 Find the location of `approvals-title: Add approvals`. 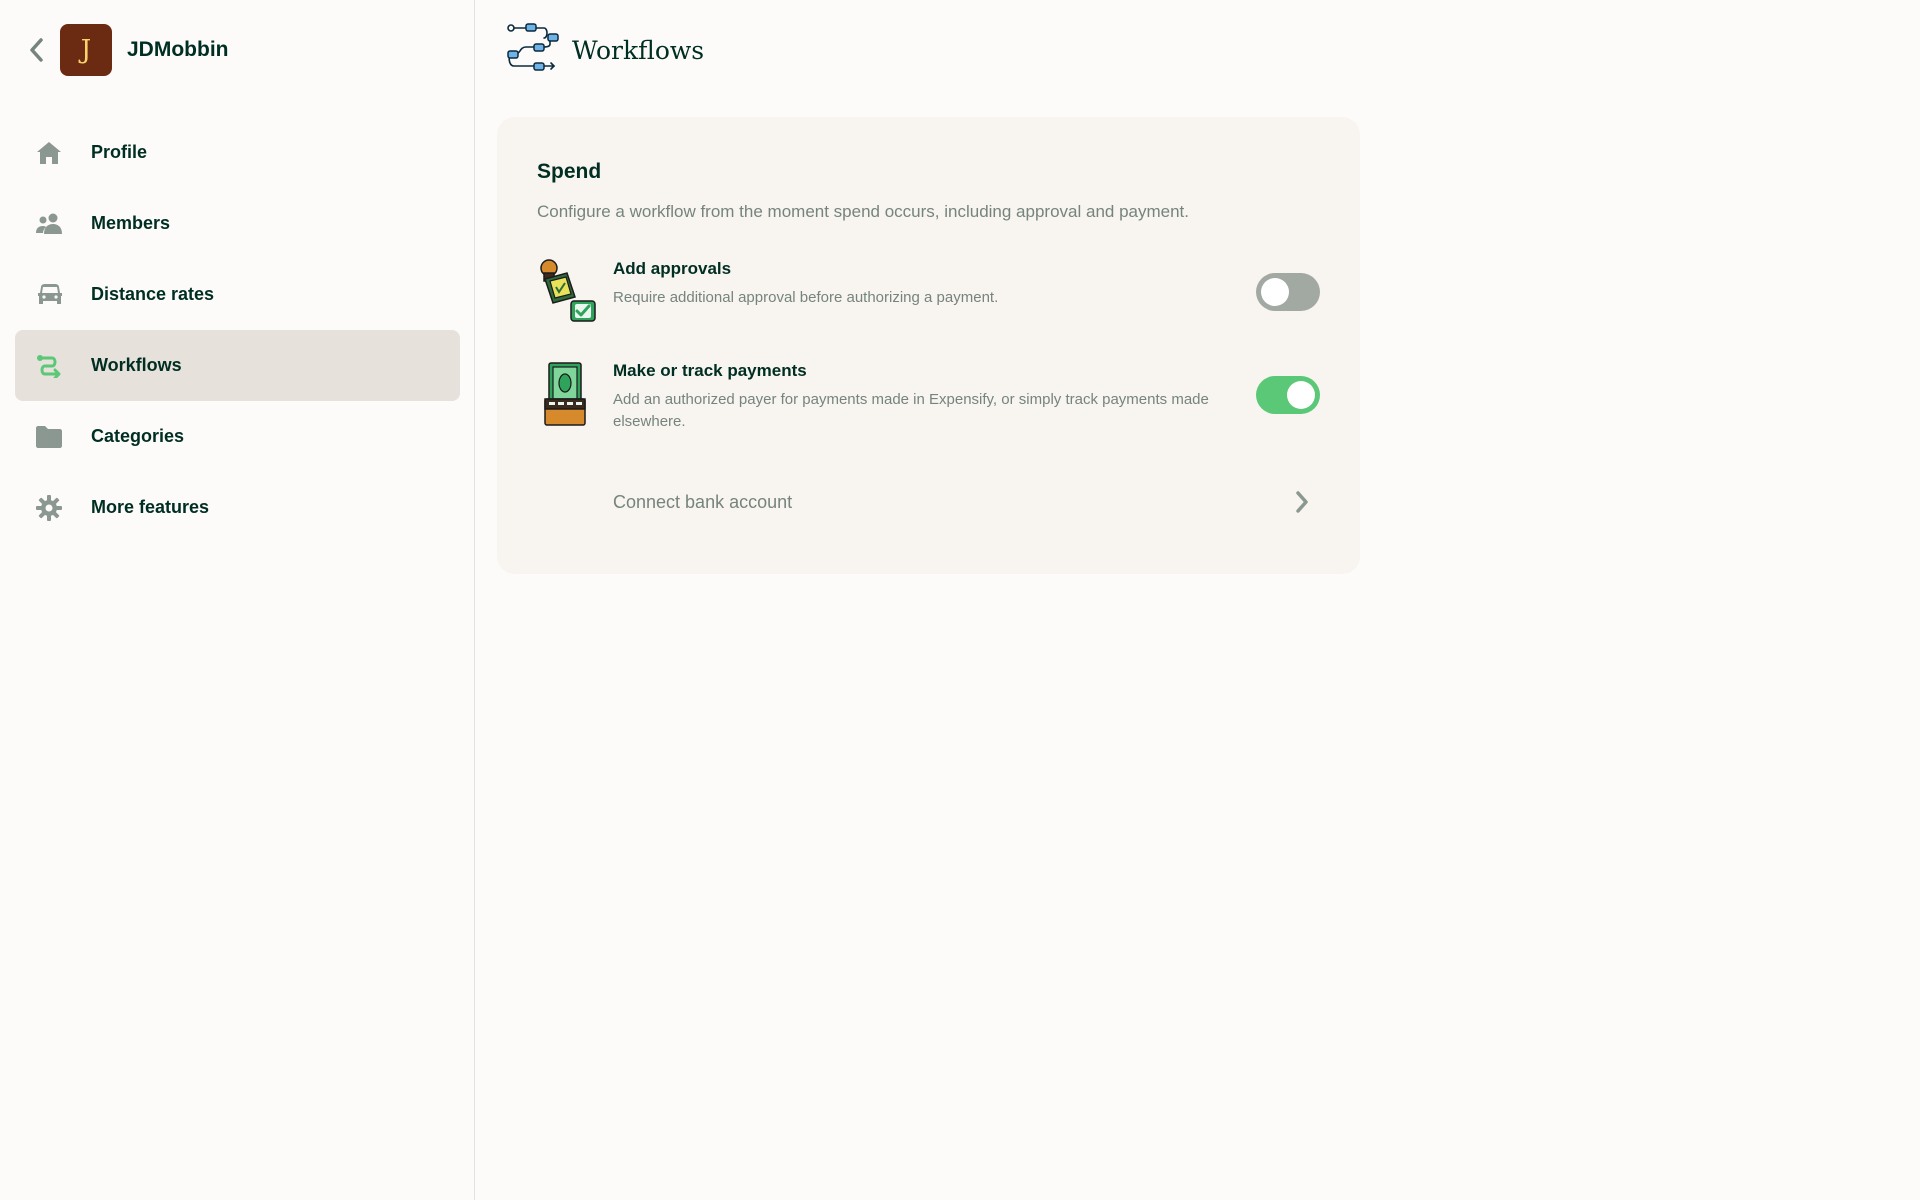

approvals-title: Add approvals is located at coordinates (672, 268).